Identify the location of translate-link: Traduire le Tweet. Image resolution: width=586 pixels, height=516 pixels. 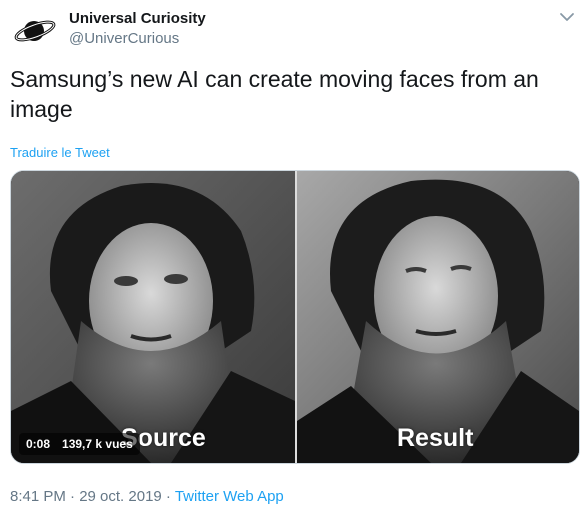
(60, 152).